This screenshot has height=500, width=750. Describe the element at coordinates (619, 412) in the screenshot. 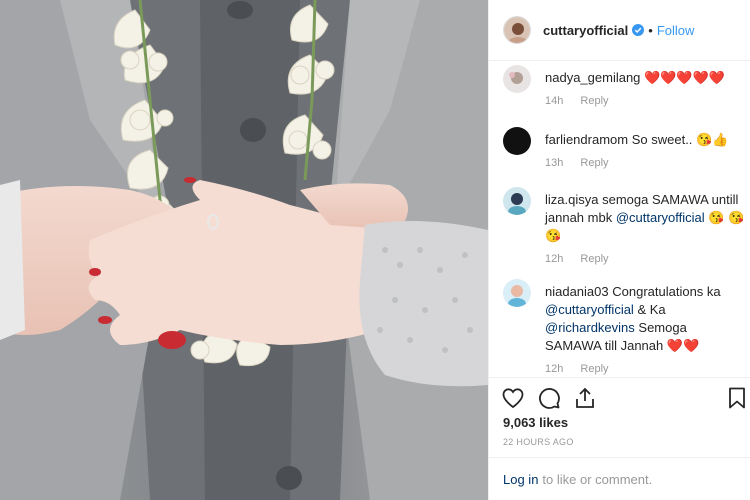

I see `post-actions: 9,063 likes 22 HOURS AGO` at that location.